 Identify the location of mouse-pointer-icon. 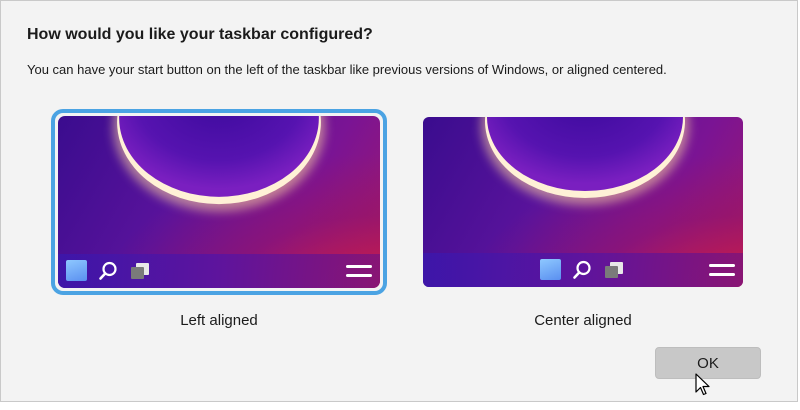
(702, 384).